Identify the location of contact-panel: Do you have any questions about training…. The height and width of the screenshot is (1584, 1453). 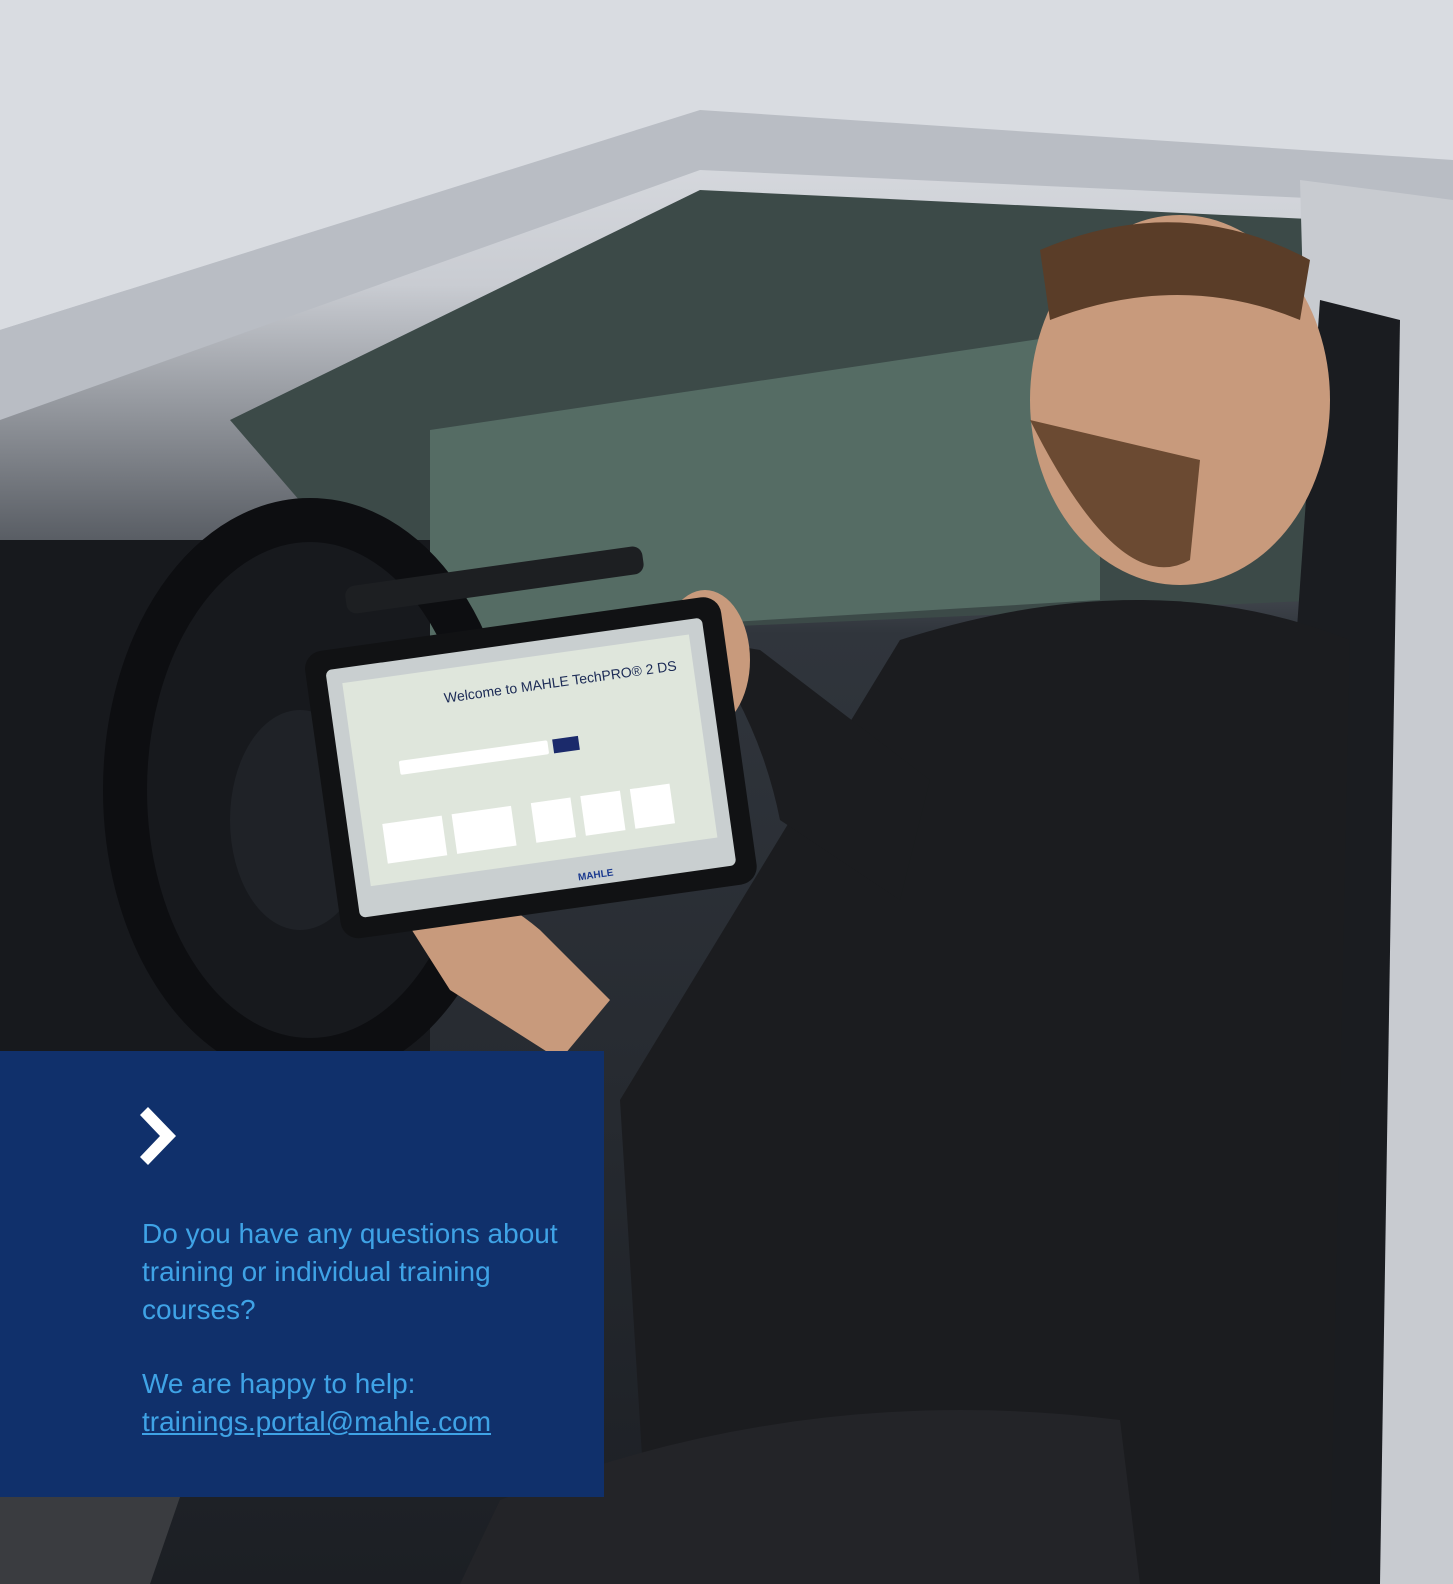
(302, 1274).